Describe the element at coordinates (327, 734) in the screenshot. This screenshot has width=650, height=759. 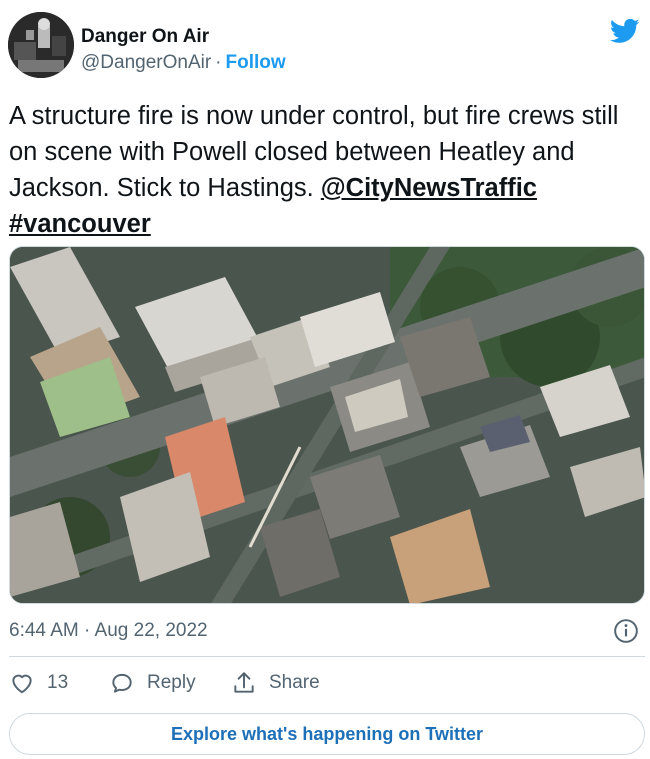
I see `explore-twitter-button: Explore what's happening on Twitter` at that location.